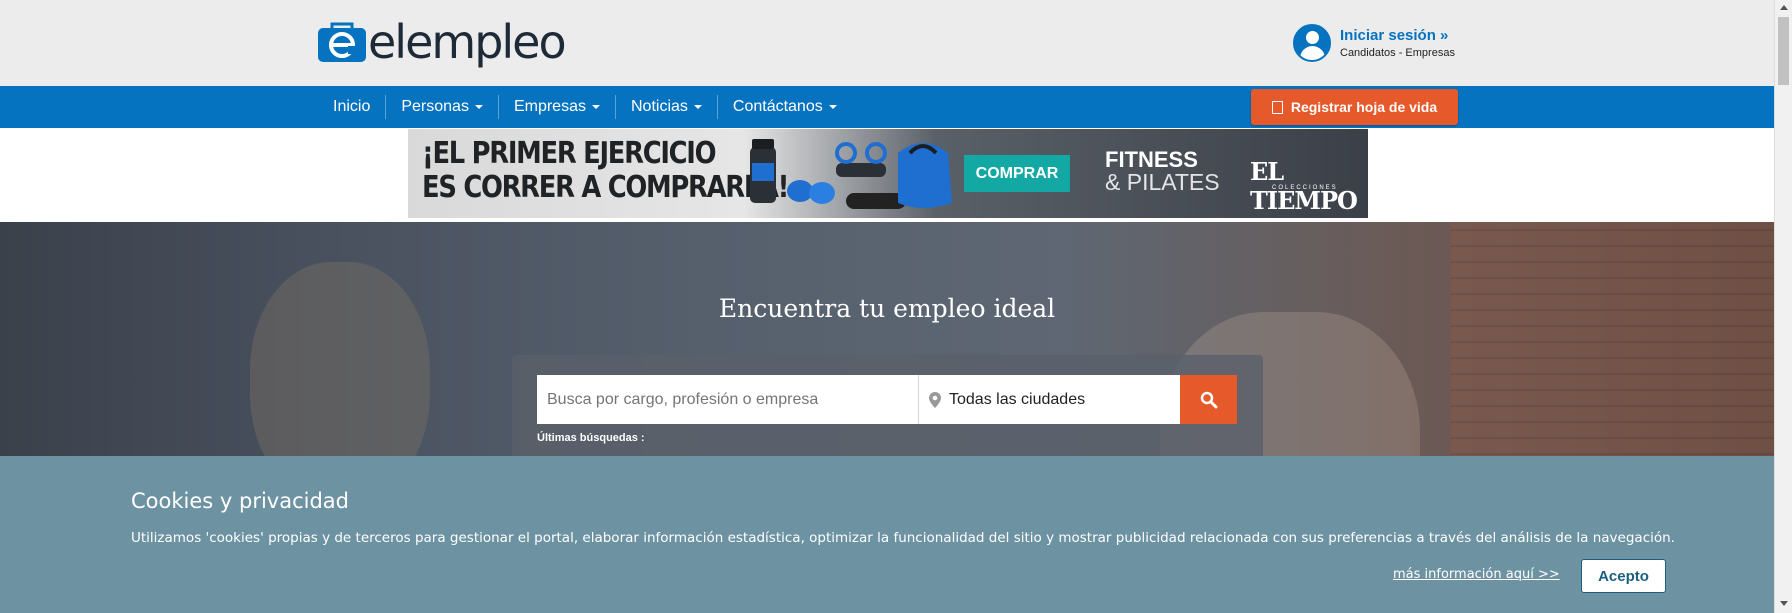 This screenshot has width=1792, height=613. I want to click on nav-item-noticias: Noticias, so click(667, 107).